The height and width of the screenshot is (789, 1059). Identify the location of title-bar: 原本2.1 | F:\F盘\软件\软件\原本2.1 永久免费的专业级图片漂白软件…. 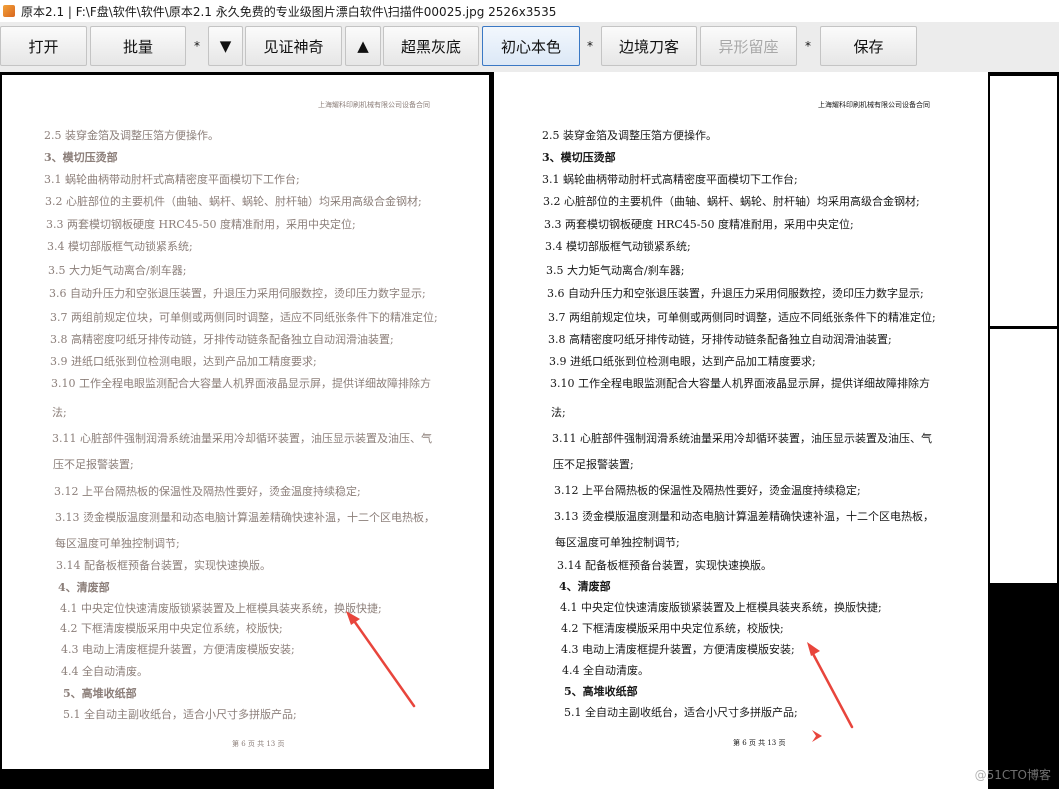
(529, 11).